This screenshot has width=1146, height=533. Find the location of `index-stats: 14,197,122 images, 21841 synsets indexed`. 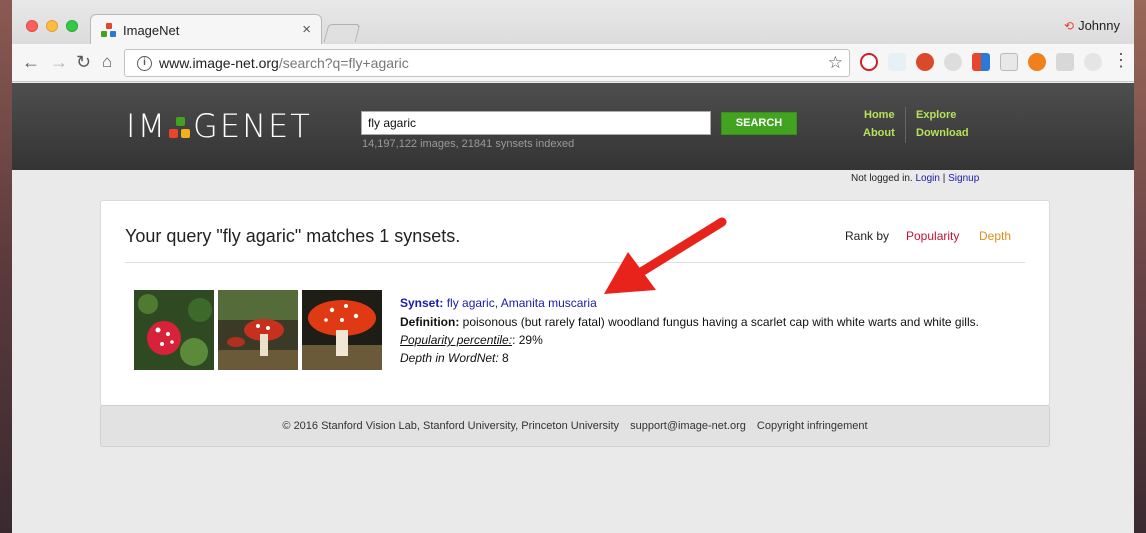

index-stats: 14,197,122 images, 21841 synsets indexed is located at coordinates (468, 144).